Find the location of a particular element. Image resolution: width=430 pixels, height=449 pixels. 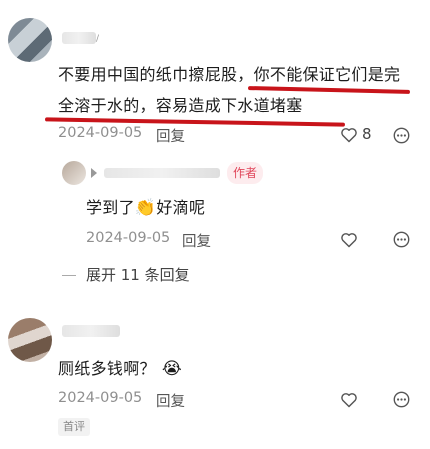

expand-divider is located at coordinates (69, 275).